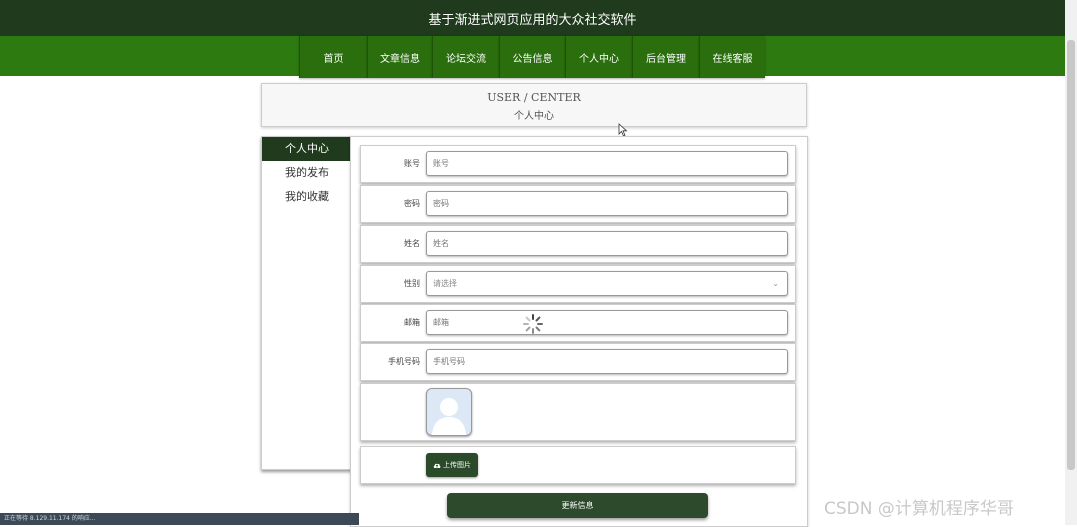  What do you see at coordinates (412, 322) in the screenshot?
I see `email-label: 邮箱` at bounding box center [412, 322].